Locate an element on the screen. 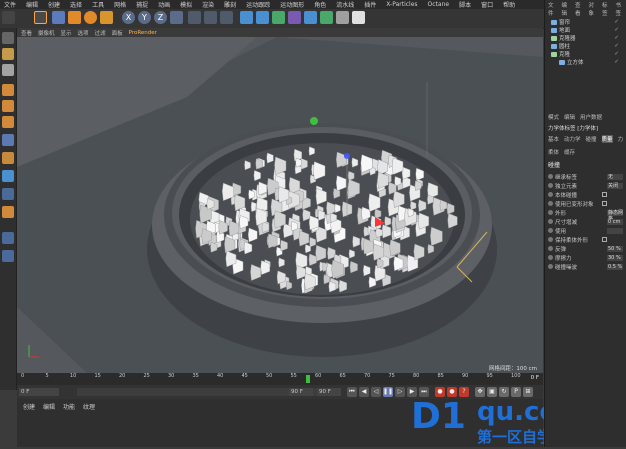  object-manager-tab: 查看 is located at coordinates (579, 9).